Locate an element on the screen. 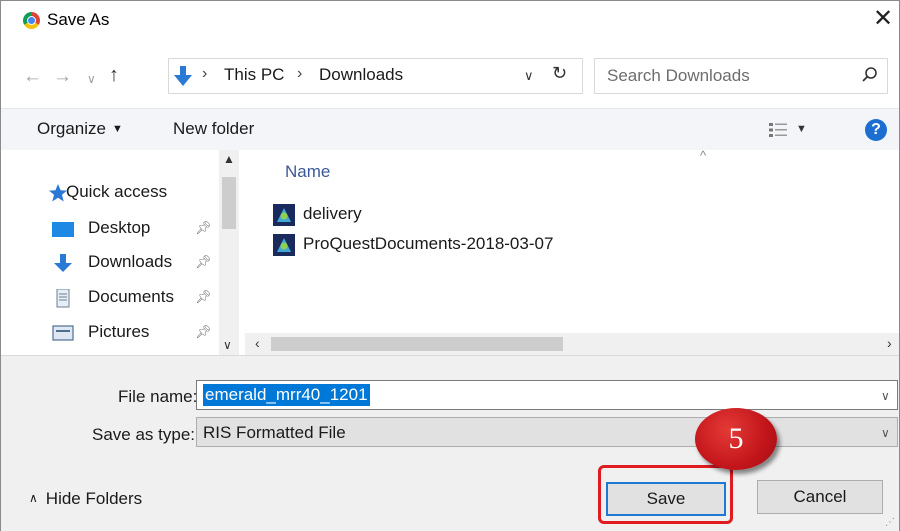  sidebar-item-desktop: Desktop 📌︎ is located at coordinates (111, 229).